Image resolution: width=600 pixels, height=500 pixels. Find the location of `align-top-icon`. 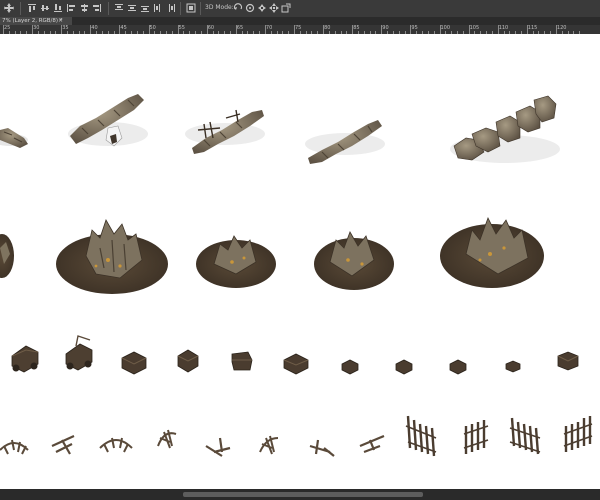

align-top-icon is located at coordinates (32, 8).